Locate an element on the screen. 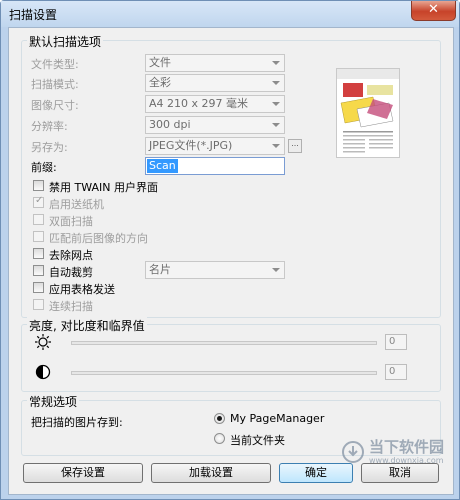 This screenshot has width=460, height=500. continuous-scan-checkbox: 连续扫描 is located at coordinates (108, 305).